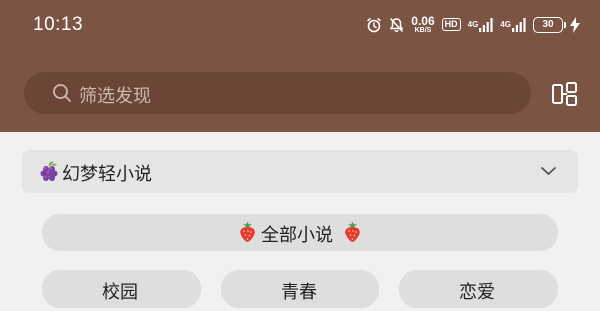 The height and width of the screenshot is (311, 600). I want to click on hd-badge: HD, so click(451, 24).